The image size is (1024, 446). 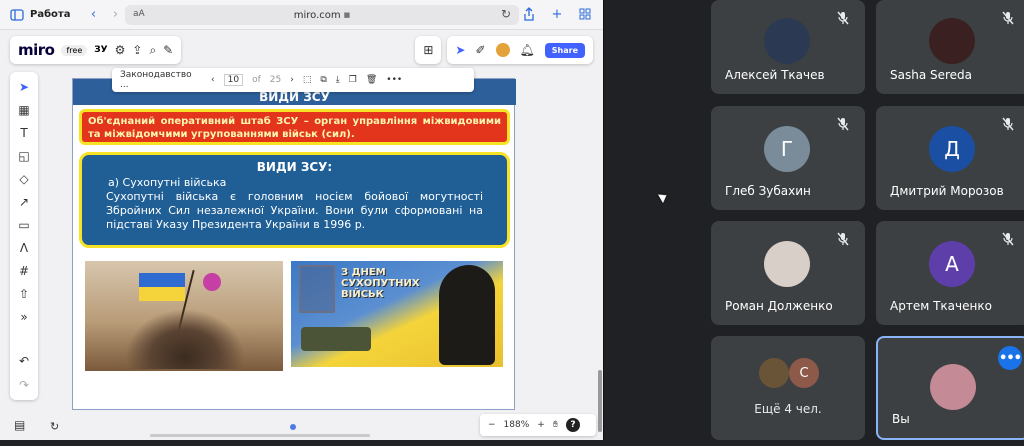 I want to click on zoom-controls: − 188% + ✋︎ ?, so click(x=538, y=425).